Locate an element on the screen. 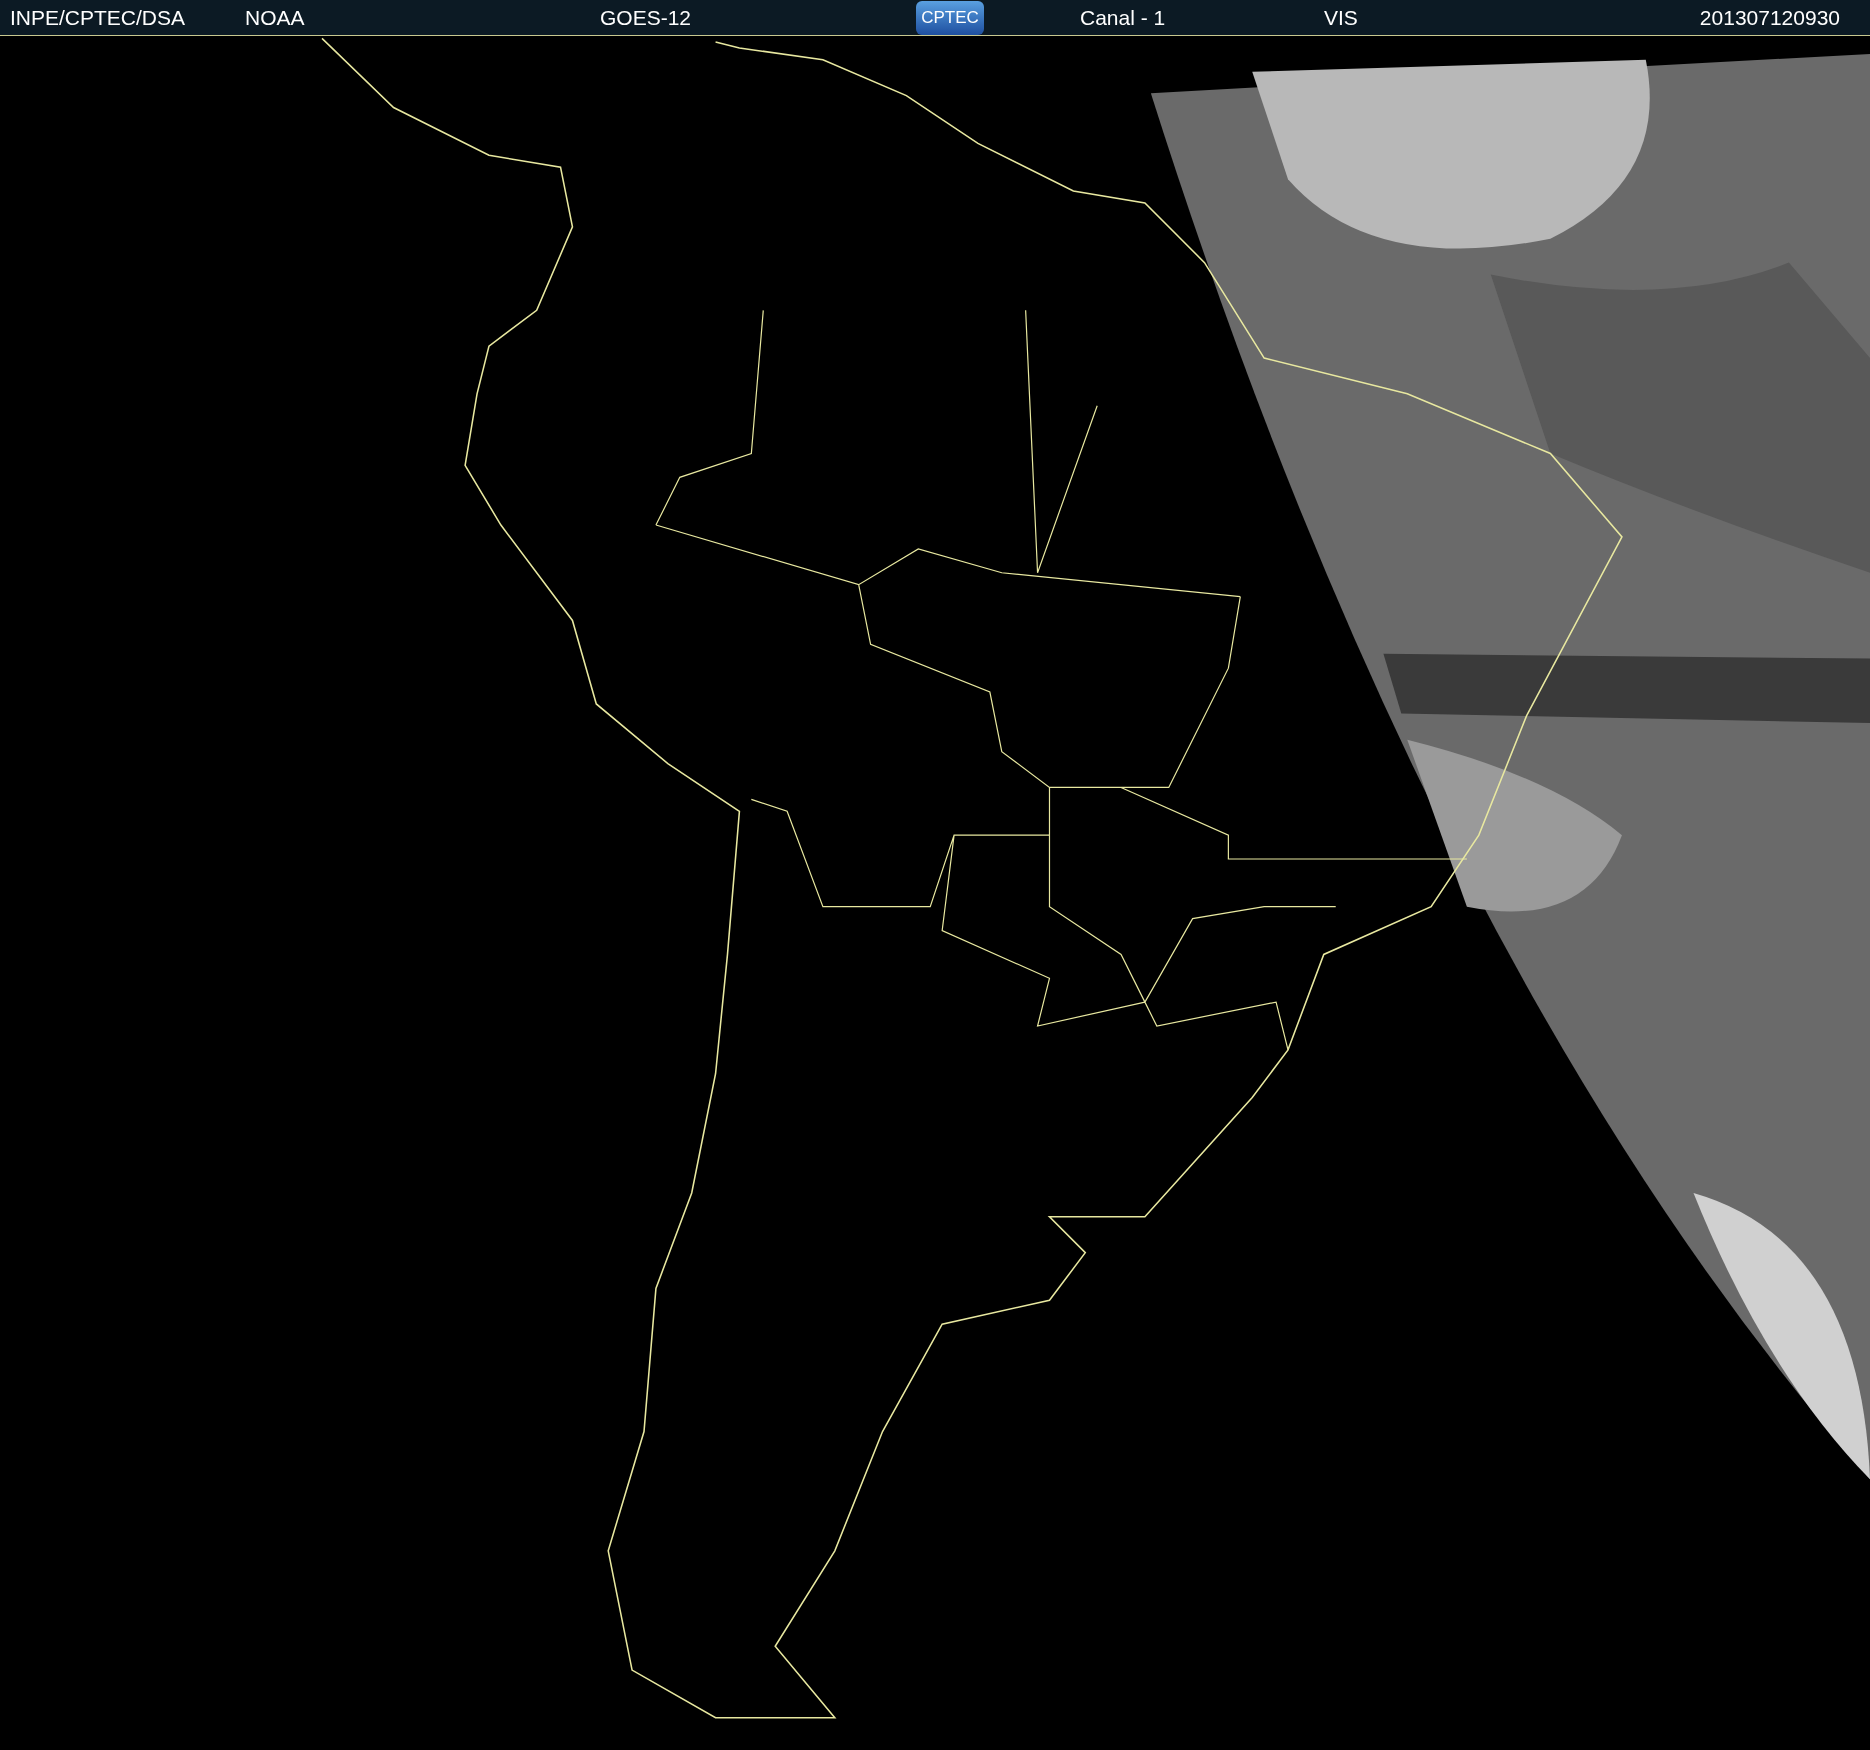 The image size is (1870, 1750). satellite-label: GOES-12 is located at coordinates (646, 17).